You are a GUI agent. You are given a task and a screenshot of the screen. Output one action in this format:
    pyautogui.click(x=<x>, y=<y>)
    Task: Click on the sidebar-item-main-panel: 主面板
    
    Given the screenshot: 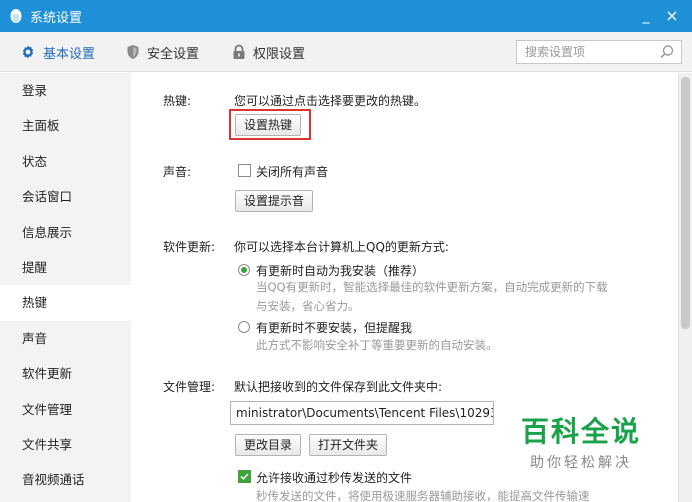 What is the action you would take?
    pyautogui.click(x=65, y=125)
    